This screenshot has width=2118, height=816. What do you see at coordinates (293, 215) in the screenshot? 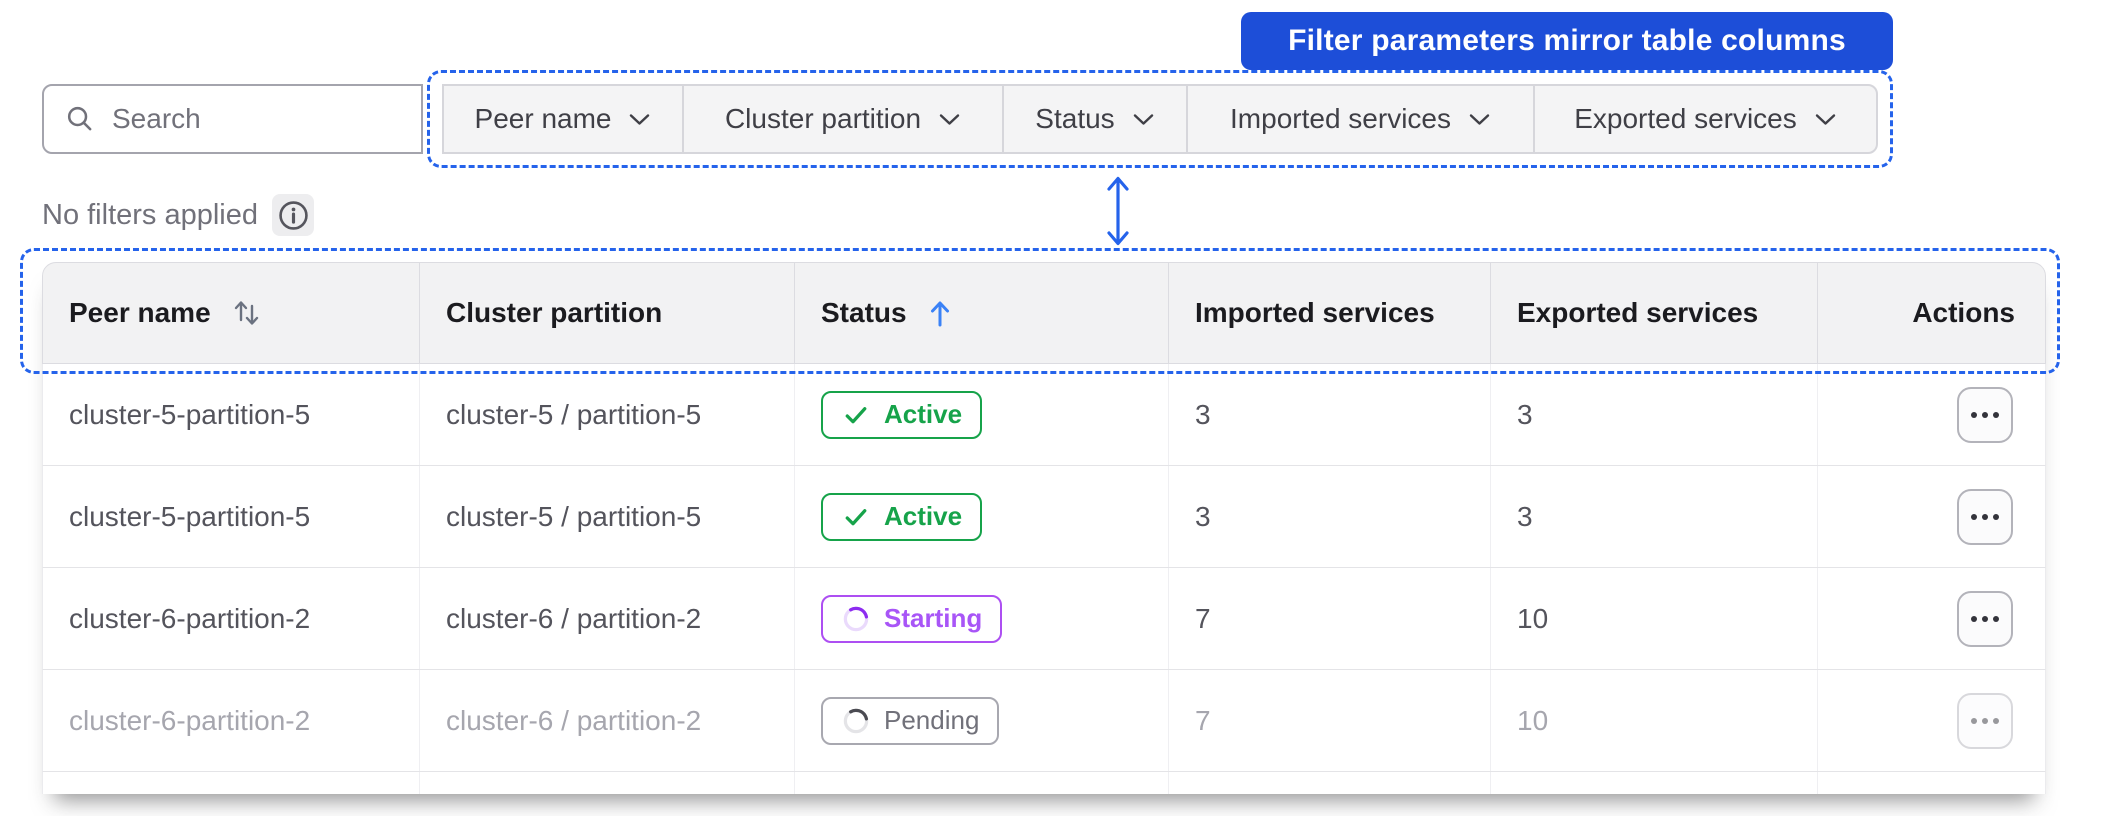
I see `info-icon` at bounding box center [293, 215].